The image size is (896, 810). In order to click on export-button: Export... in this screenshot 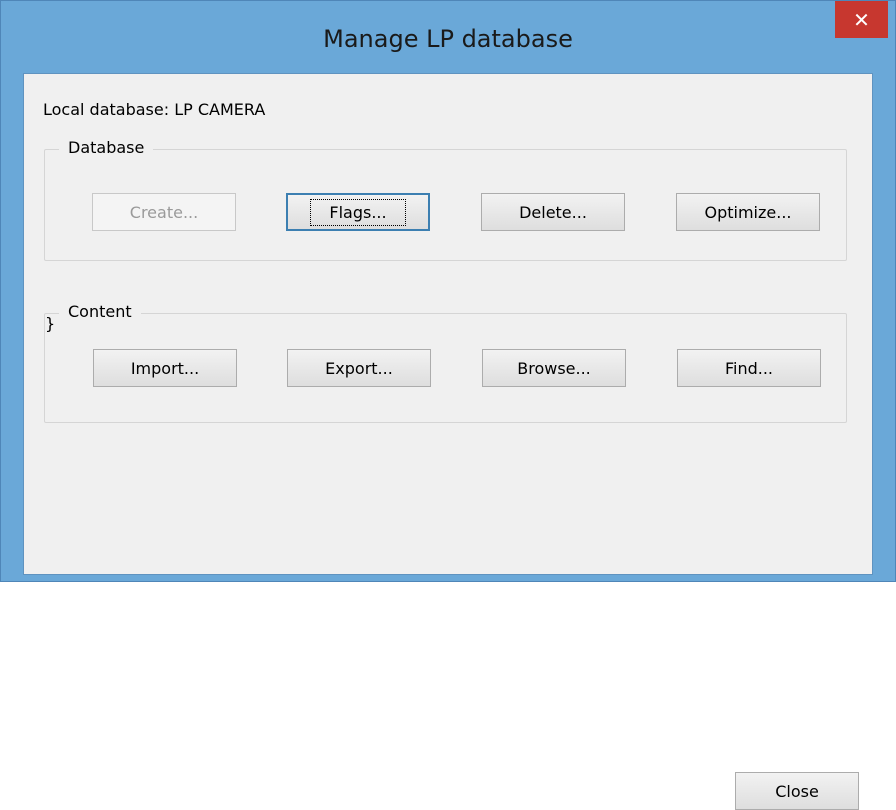, I will do `click(359, 368)`.